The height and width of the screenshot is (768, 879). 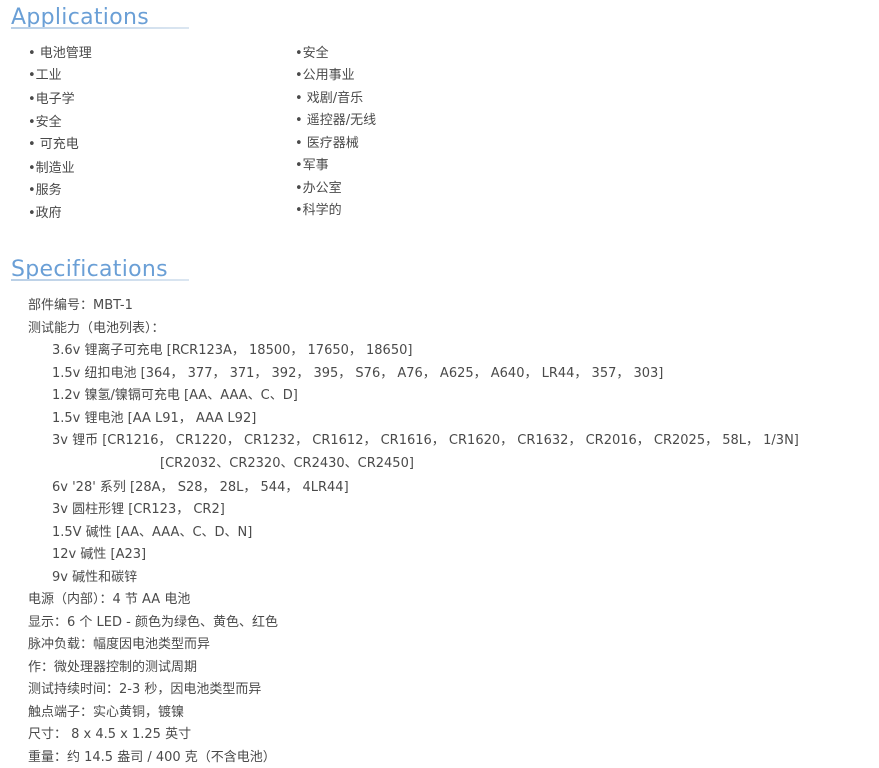 What do you see at coordinates (153, 622) in the screenshot?
I see `spec-display: 显示：6 个 LED - 颜色为绿色、黄色、红色` at bounding box center [153, 622].